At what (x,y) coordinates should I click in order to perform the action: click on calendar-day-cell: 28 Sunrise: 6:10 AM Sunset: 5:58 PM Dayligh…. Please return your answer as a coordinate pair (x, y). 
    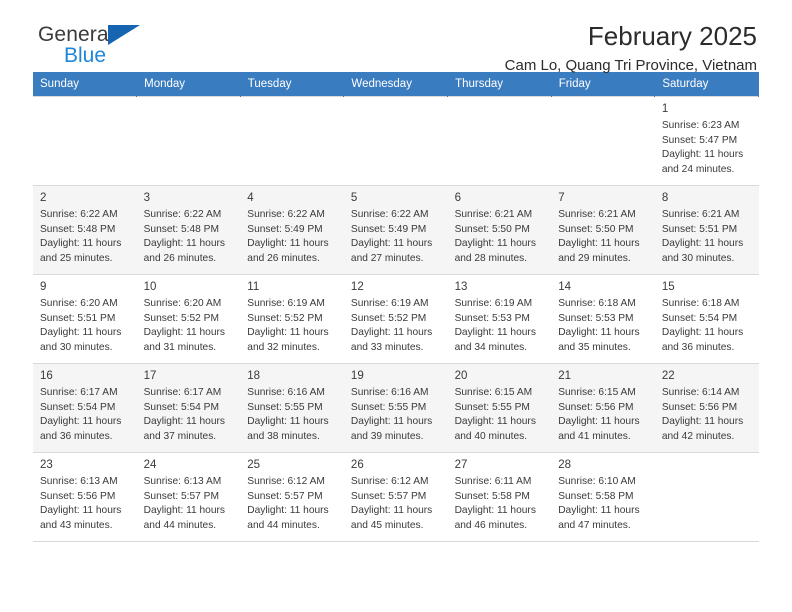
    Looking at the image, I should click on (603, 497).